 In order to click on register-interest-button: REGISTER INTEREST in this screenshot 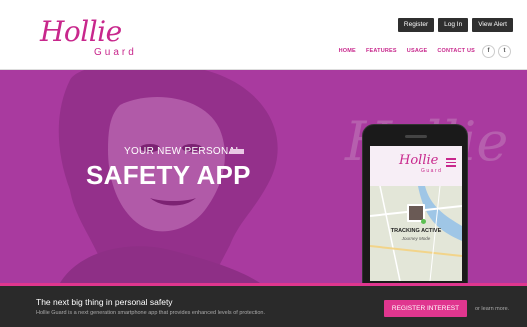, I will do `click(425, 308)`.